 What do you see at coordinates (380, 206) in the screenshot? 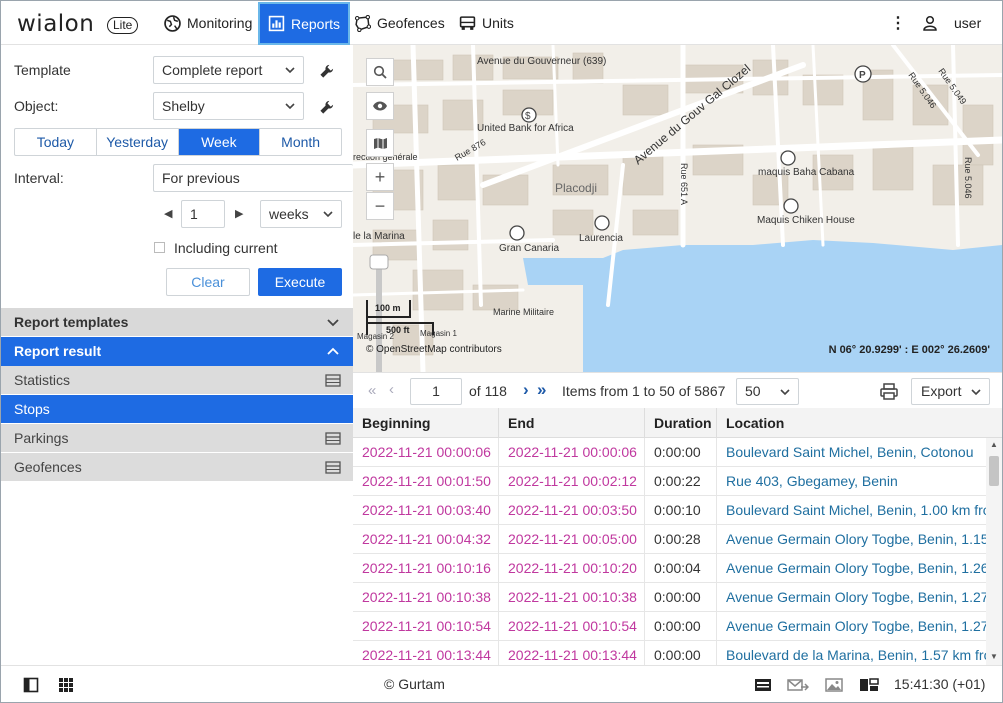
I see `zoom-out-button: −` at bounding box center [380, 206].